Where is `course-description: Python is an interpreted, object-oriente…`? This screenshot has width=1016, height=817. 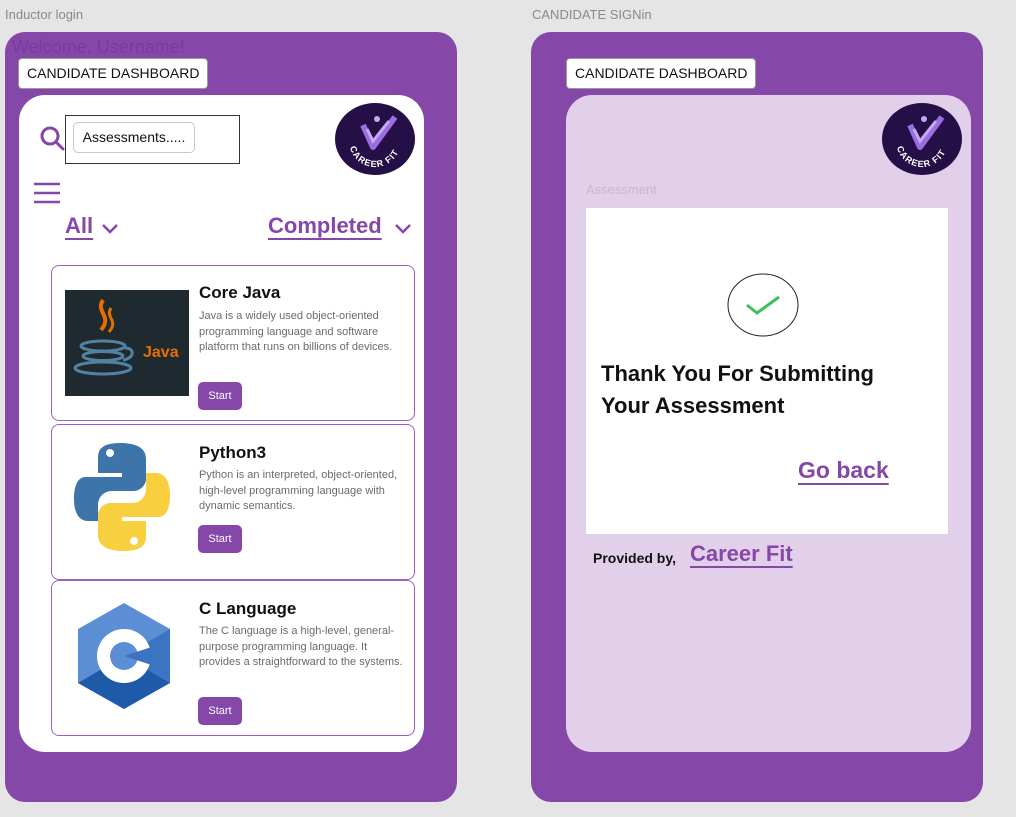
course-description: Python is an interpreted, object-oriente… is located at coordinates (298, 490).